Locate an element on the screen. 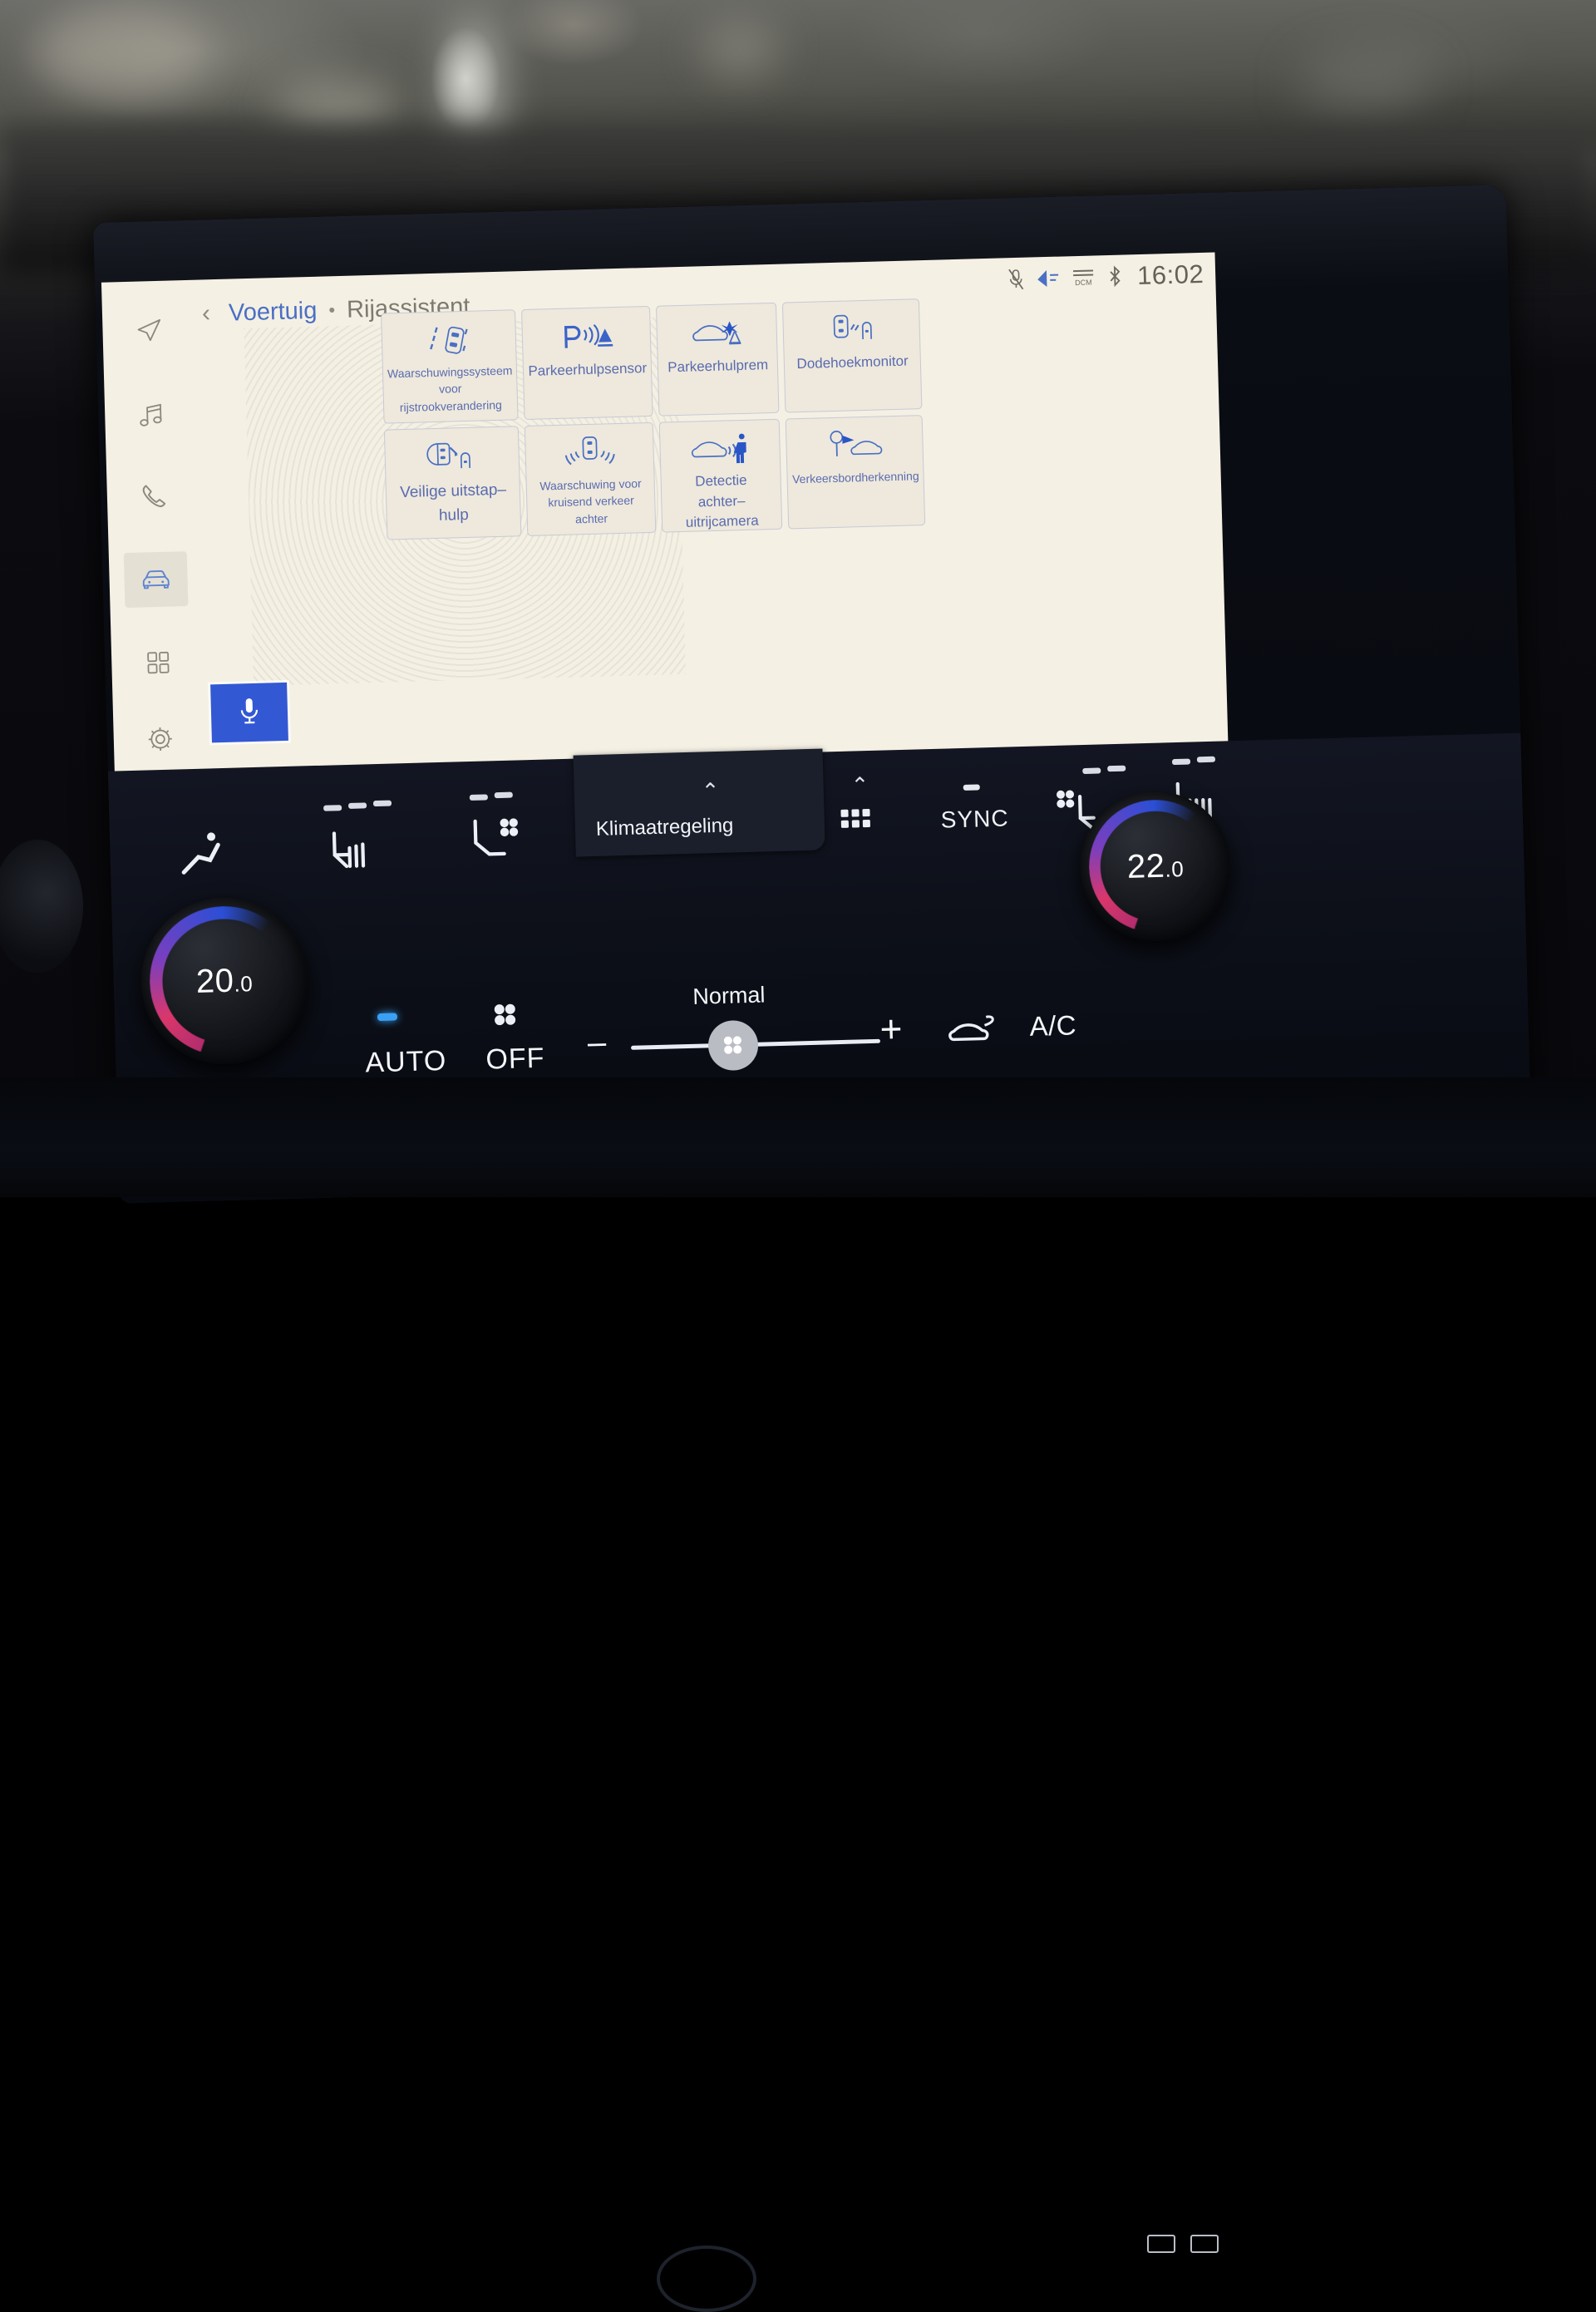 This screenshot has width=1596, height=2312. phone-icon is located at coordinates (153, 498).